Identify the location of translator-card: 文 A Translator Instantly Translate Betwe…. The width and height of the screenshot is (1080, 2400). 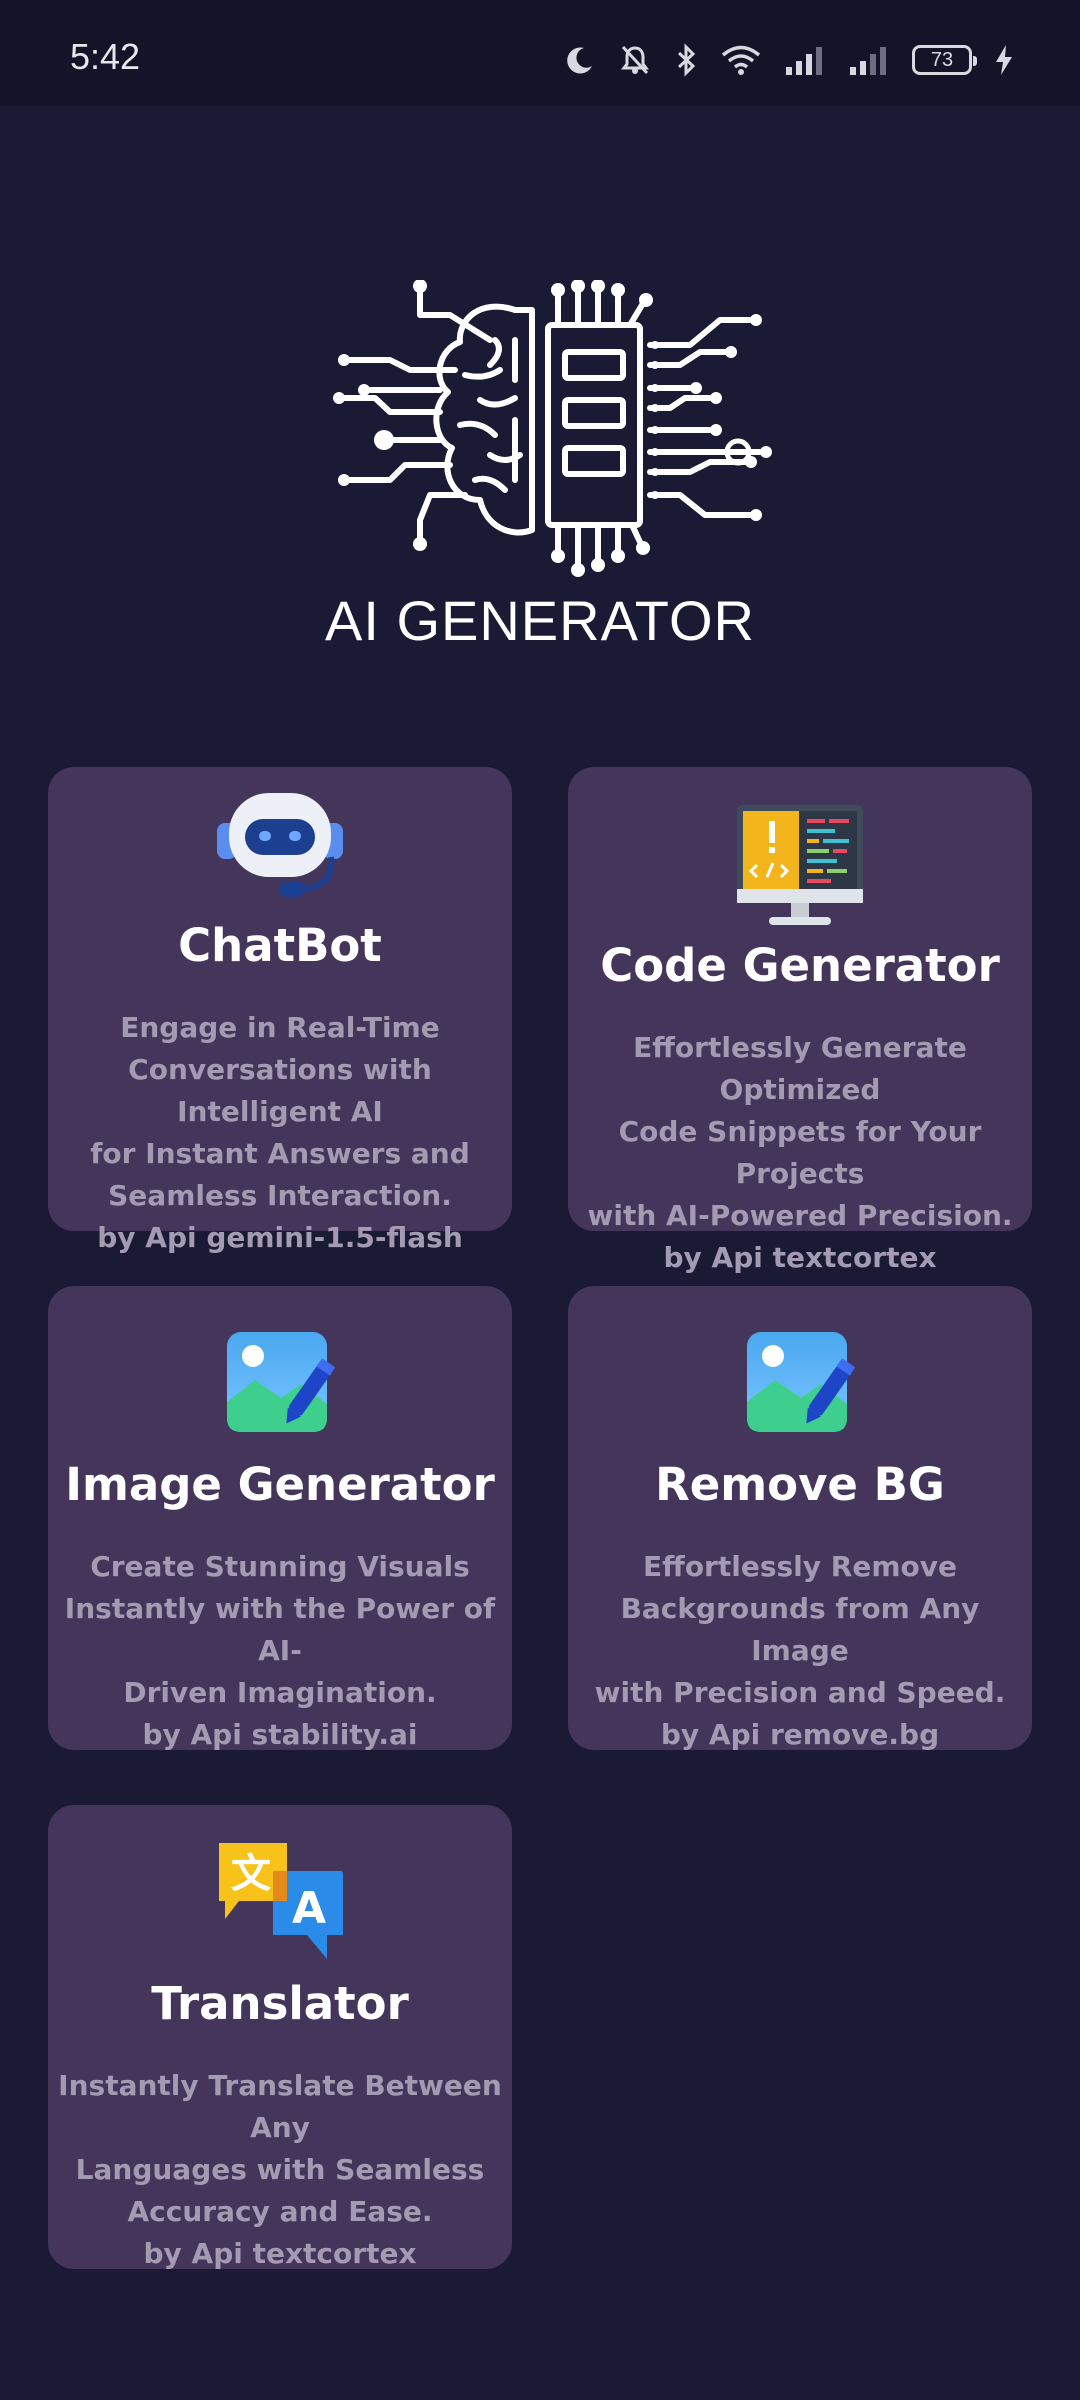
(280, 2037).